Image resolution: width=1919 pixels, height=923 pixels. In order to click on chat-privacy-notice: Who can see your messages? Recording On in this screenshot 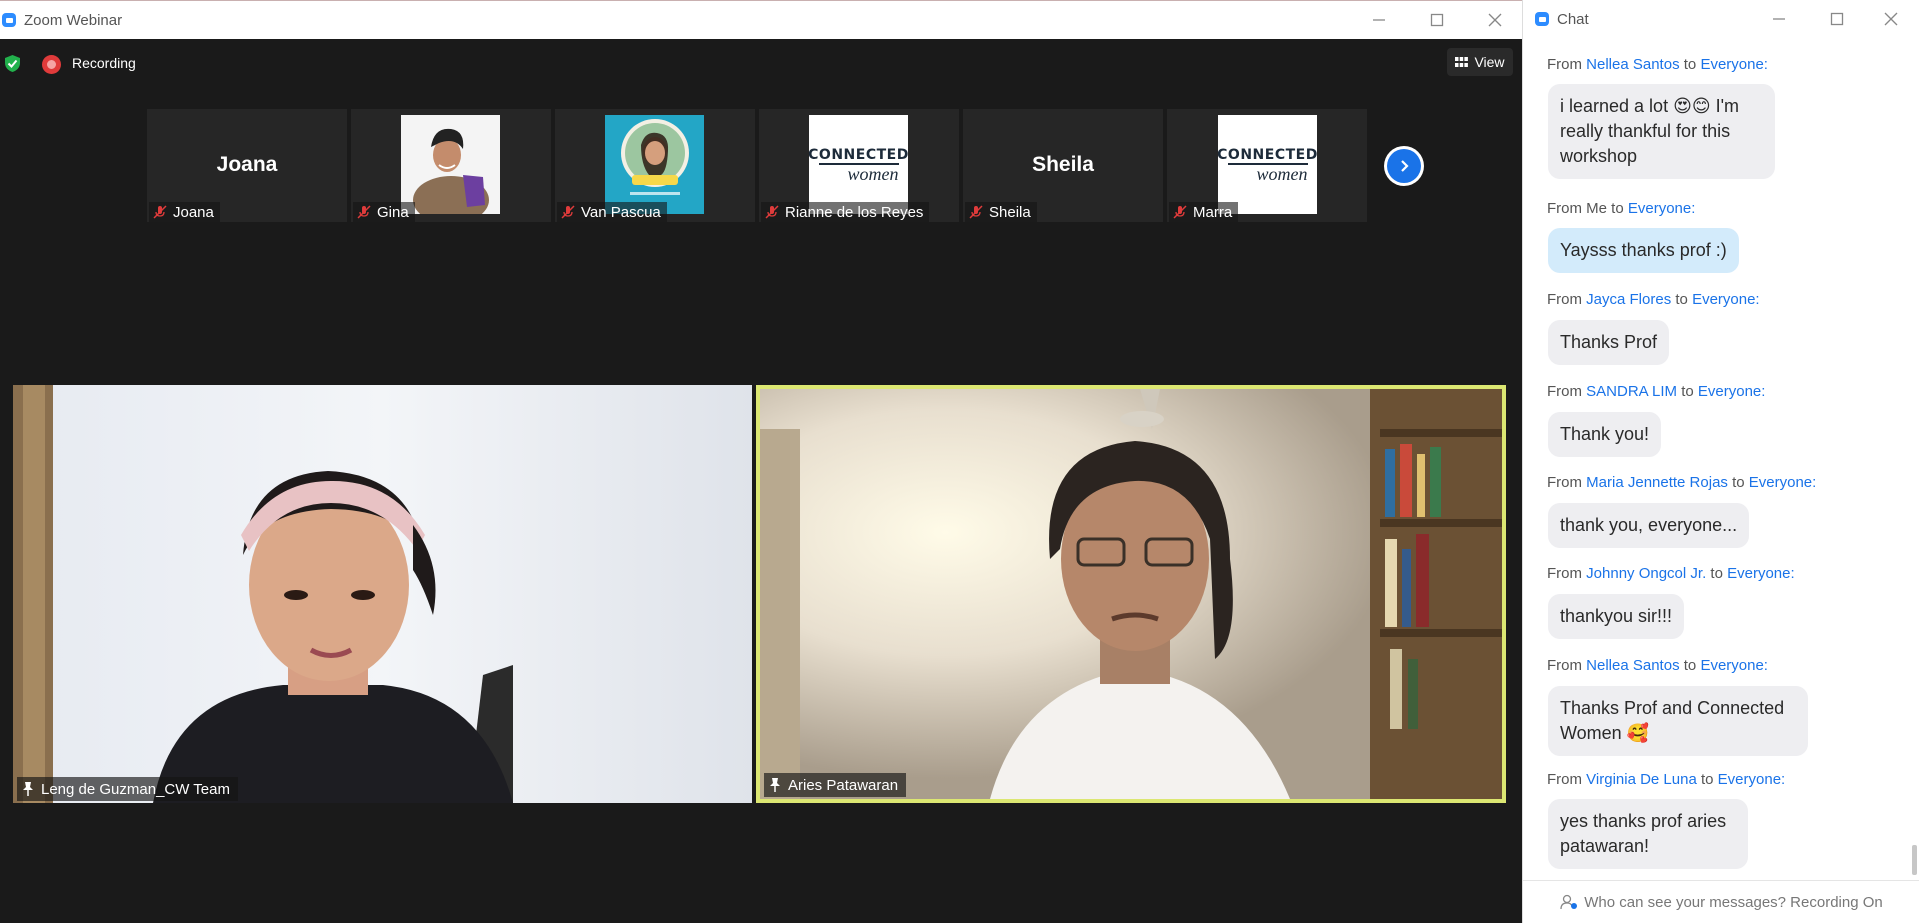, I will do `click(1733, 902)`.